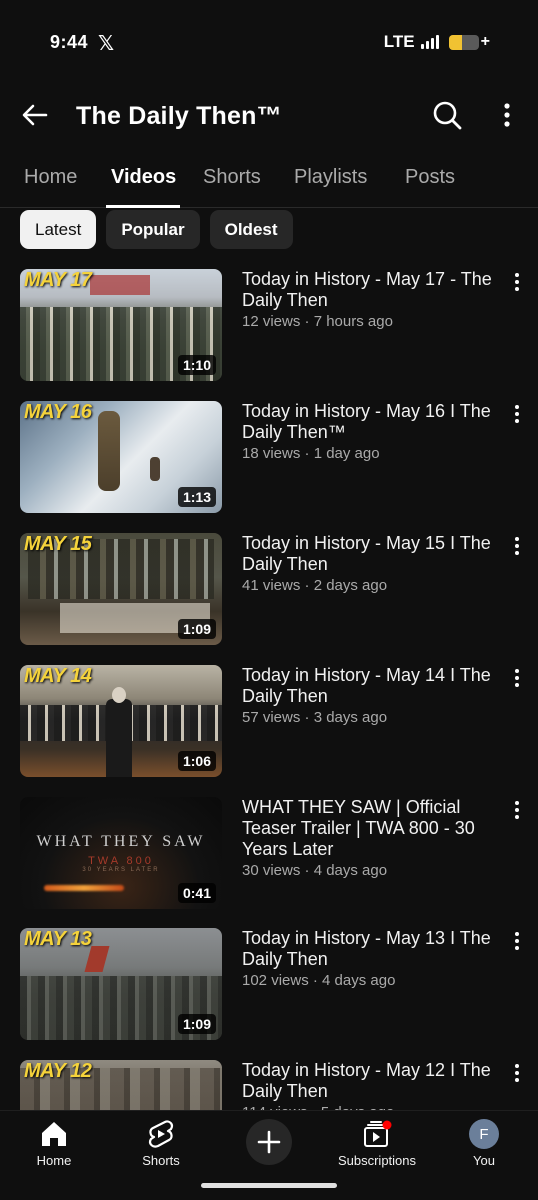  I want to click on thumbnail-date-badge: MAY 14, so click(58, 676).